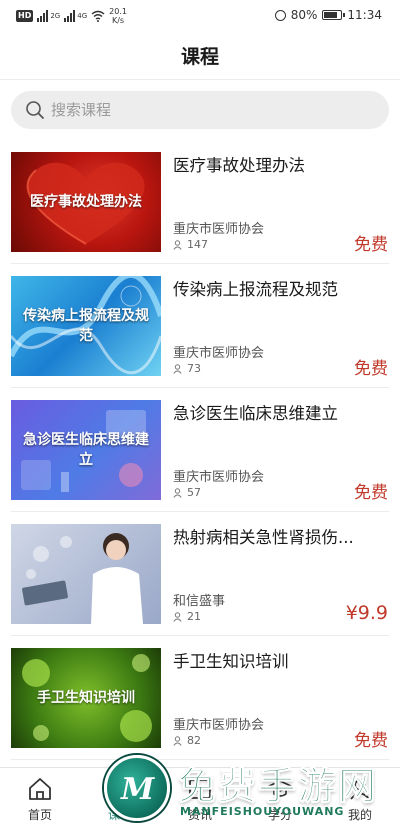  Describe the element at coordinates (55, 16) in the screenshot. I see `sim1-label: 2G` at that location.